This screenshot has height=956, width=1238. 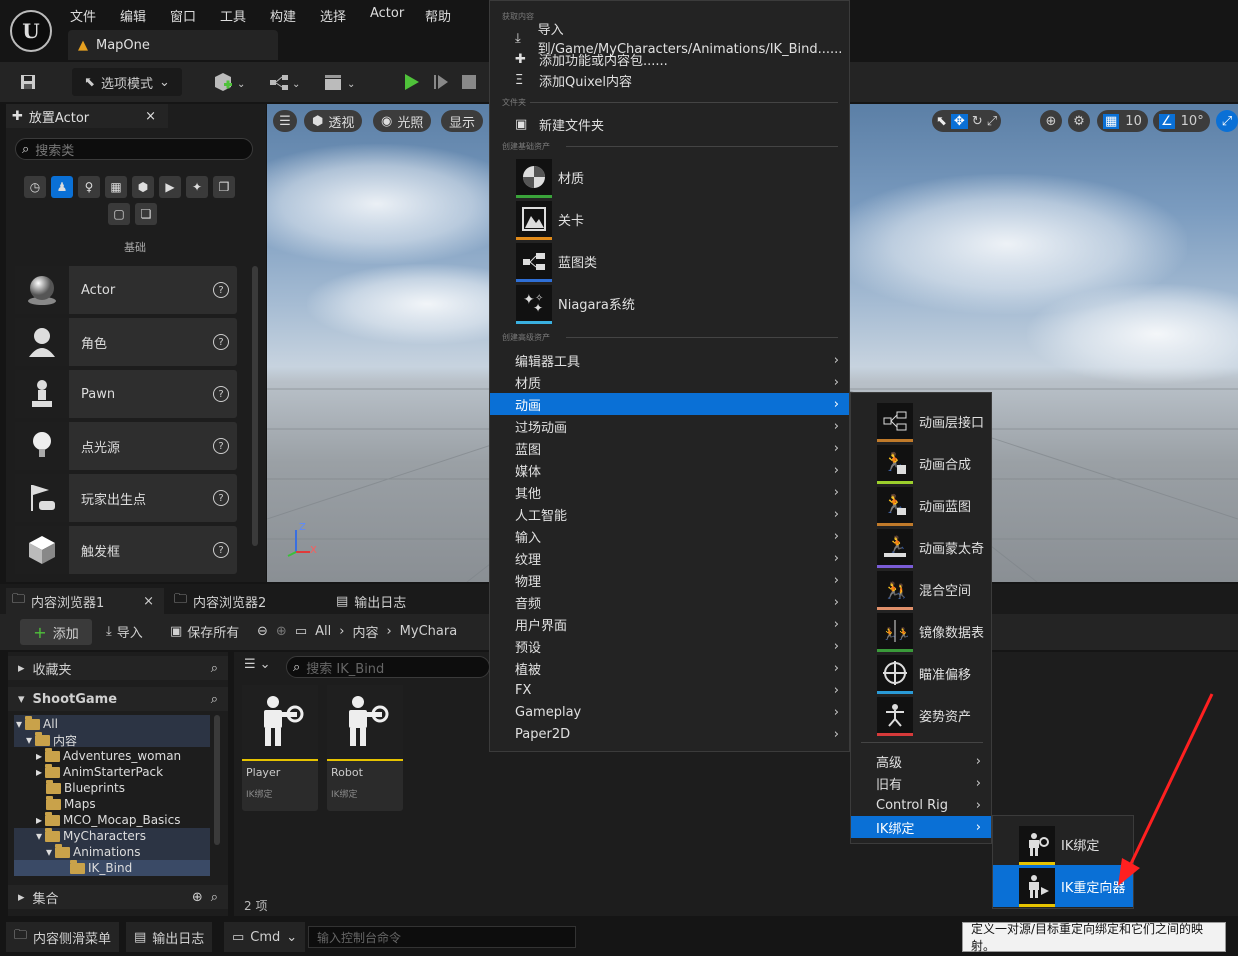 I want to click on breadcrumb-all: All, so click(x=323, y=631).